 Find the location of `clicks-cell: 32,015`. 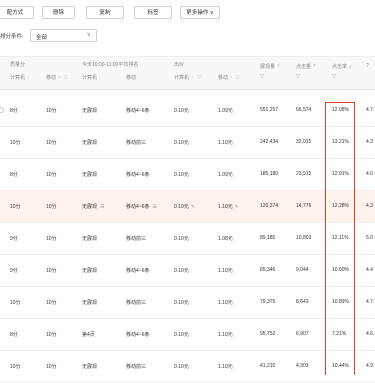

clicks-cell: 32,015 is located at coordinates (304, 142).